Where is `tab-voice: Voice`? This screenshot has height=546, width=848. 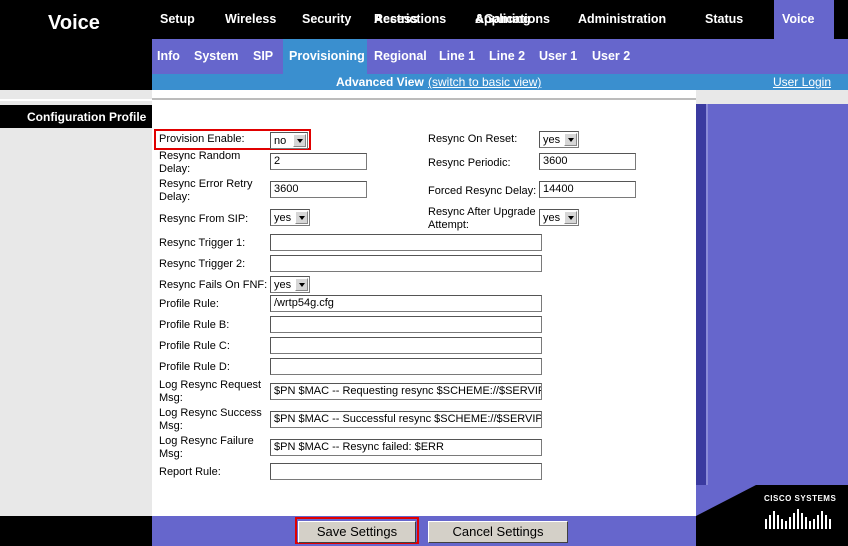
tab-voice: Voice is located at coordinates (804, 19).